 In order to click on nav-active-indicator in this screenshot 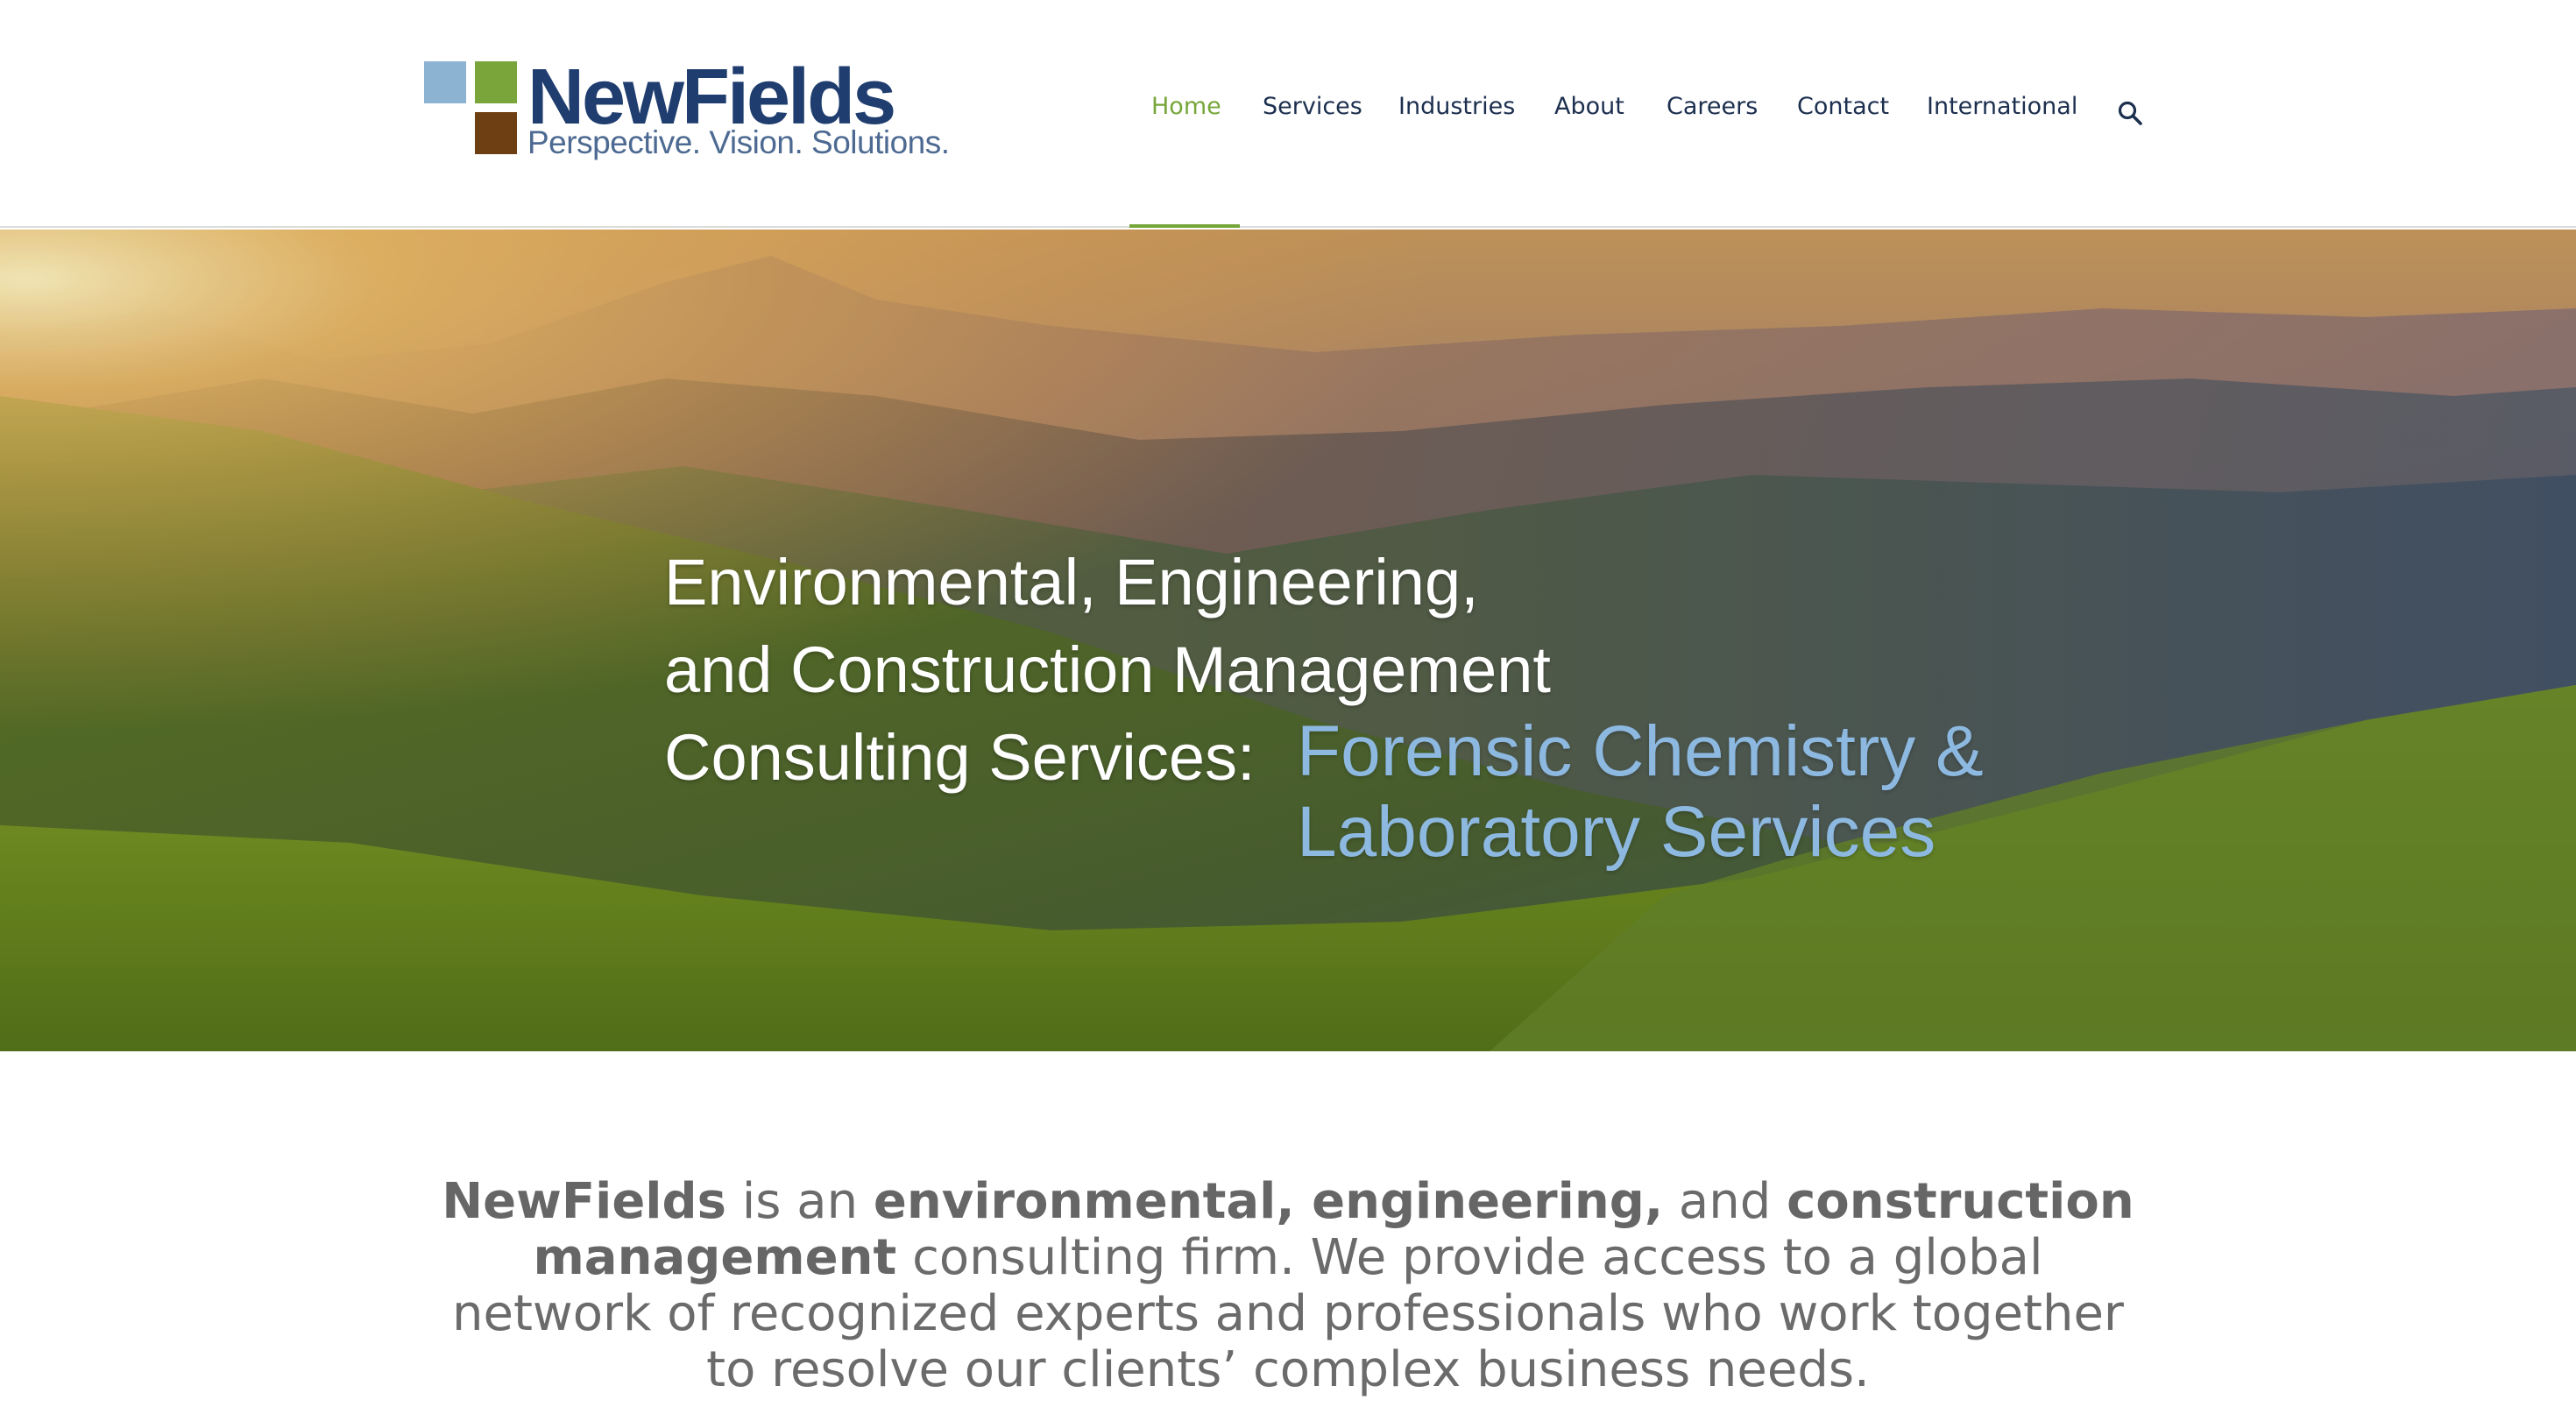, I will do `click(1184, 226)`.